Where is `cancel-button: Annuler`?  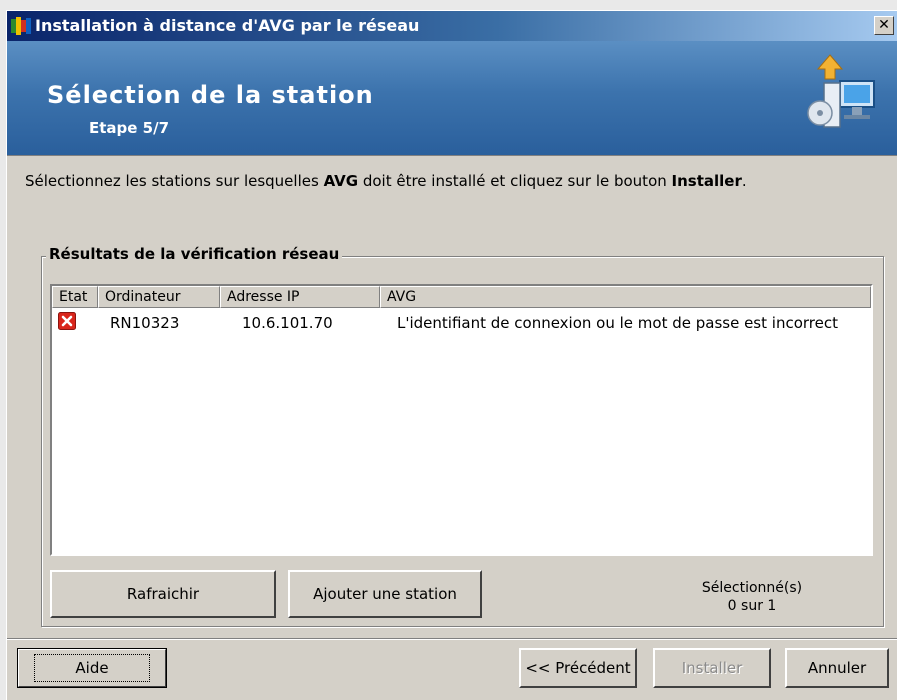 cancel-button: Annuler is located at coordinates (837, 668).